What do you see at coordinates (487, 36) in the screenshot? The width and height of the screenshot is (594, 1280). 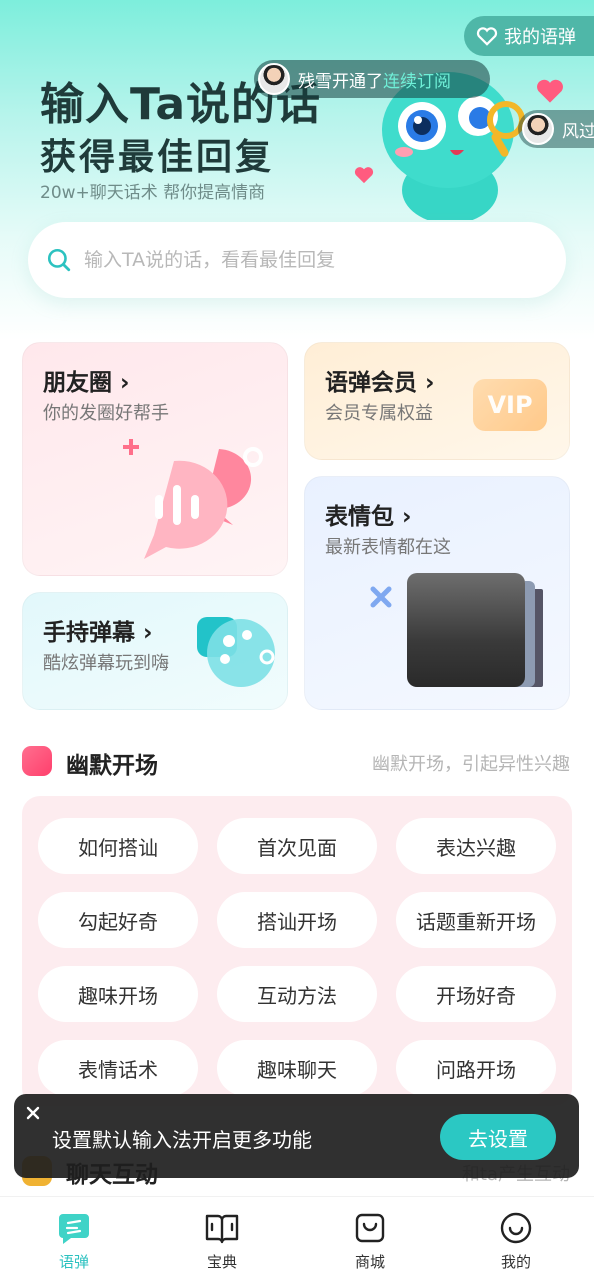 I see `heart-outline-icon` at bounding box center [487, 36].